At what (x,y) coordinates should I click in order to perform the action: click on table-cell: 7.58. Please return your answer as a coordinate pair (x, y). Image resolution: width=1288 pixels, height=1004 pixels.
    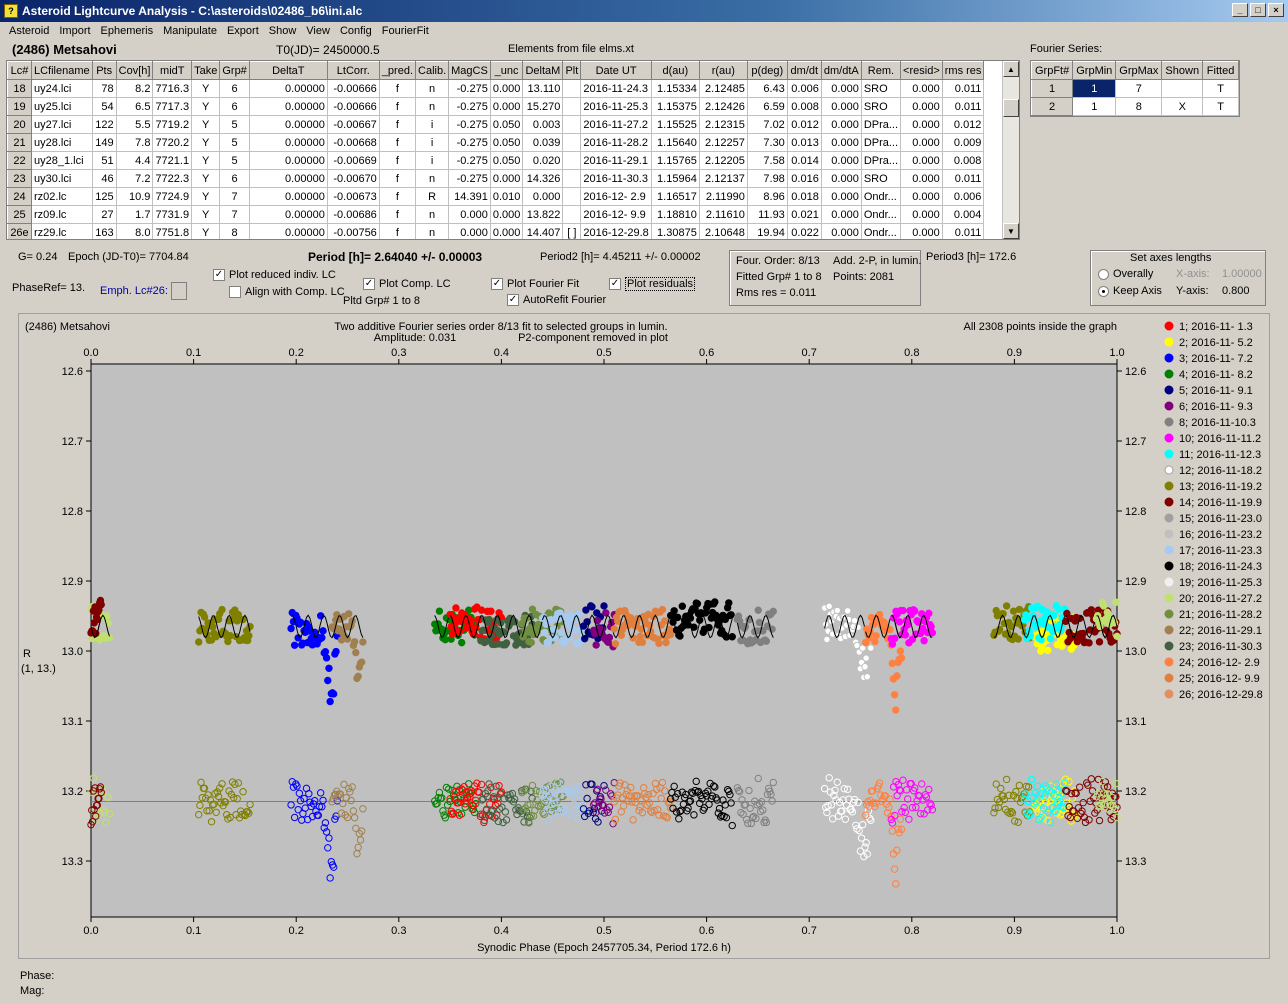
    Looking at the image, I should click on (767, 160).